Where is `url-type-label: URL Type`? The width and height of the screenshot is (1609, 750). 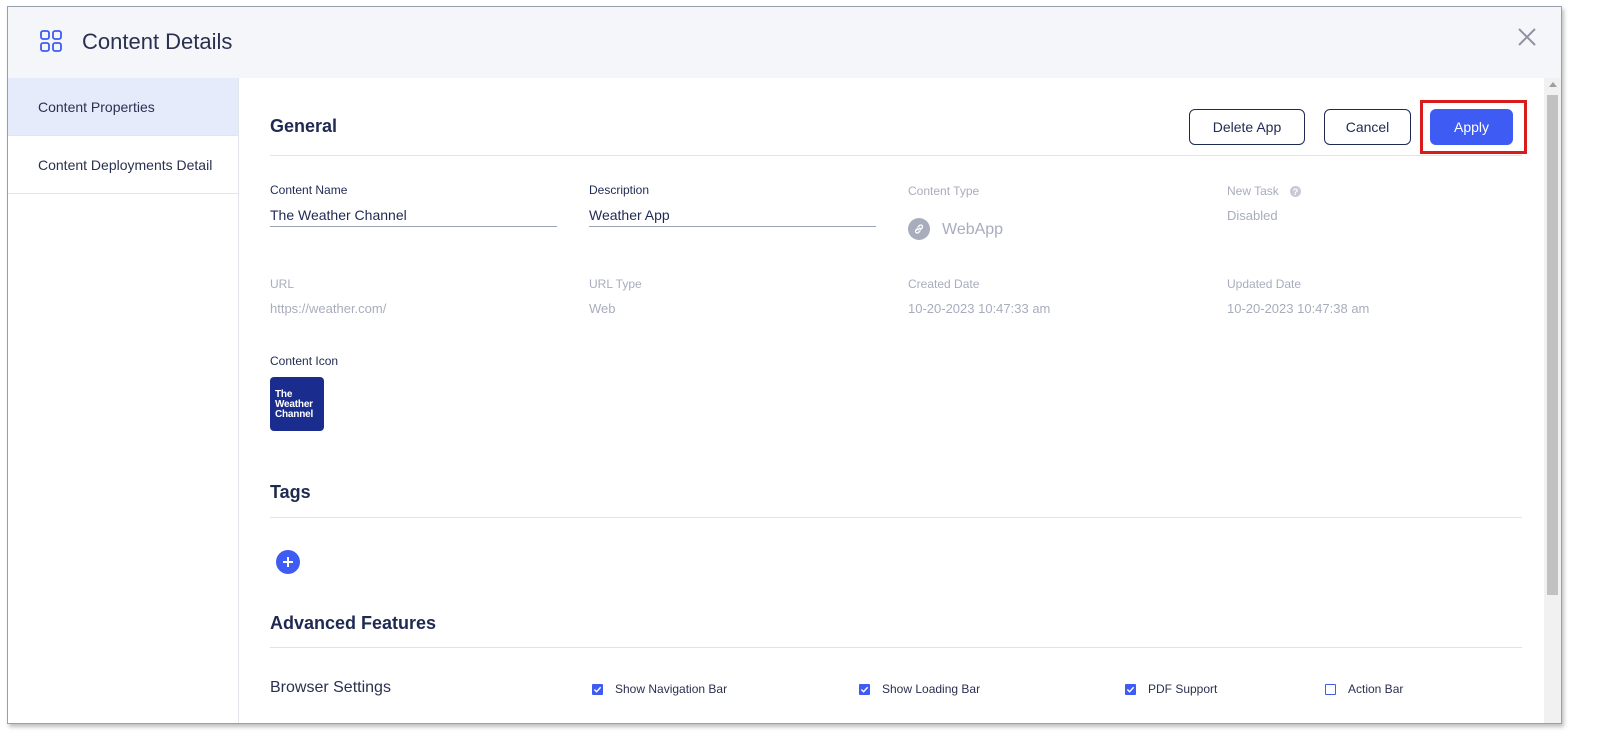
url-type-label: URL Type is located at coordinates (615, 284).